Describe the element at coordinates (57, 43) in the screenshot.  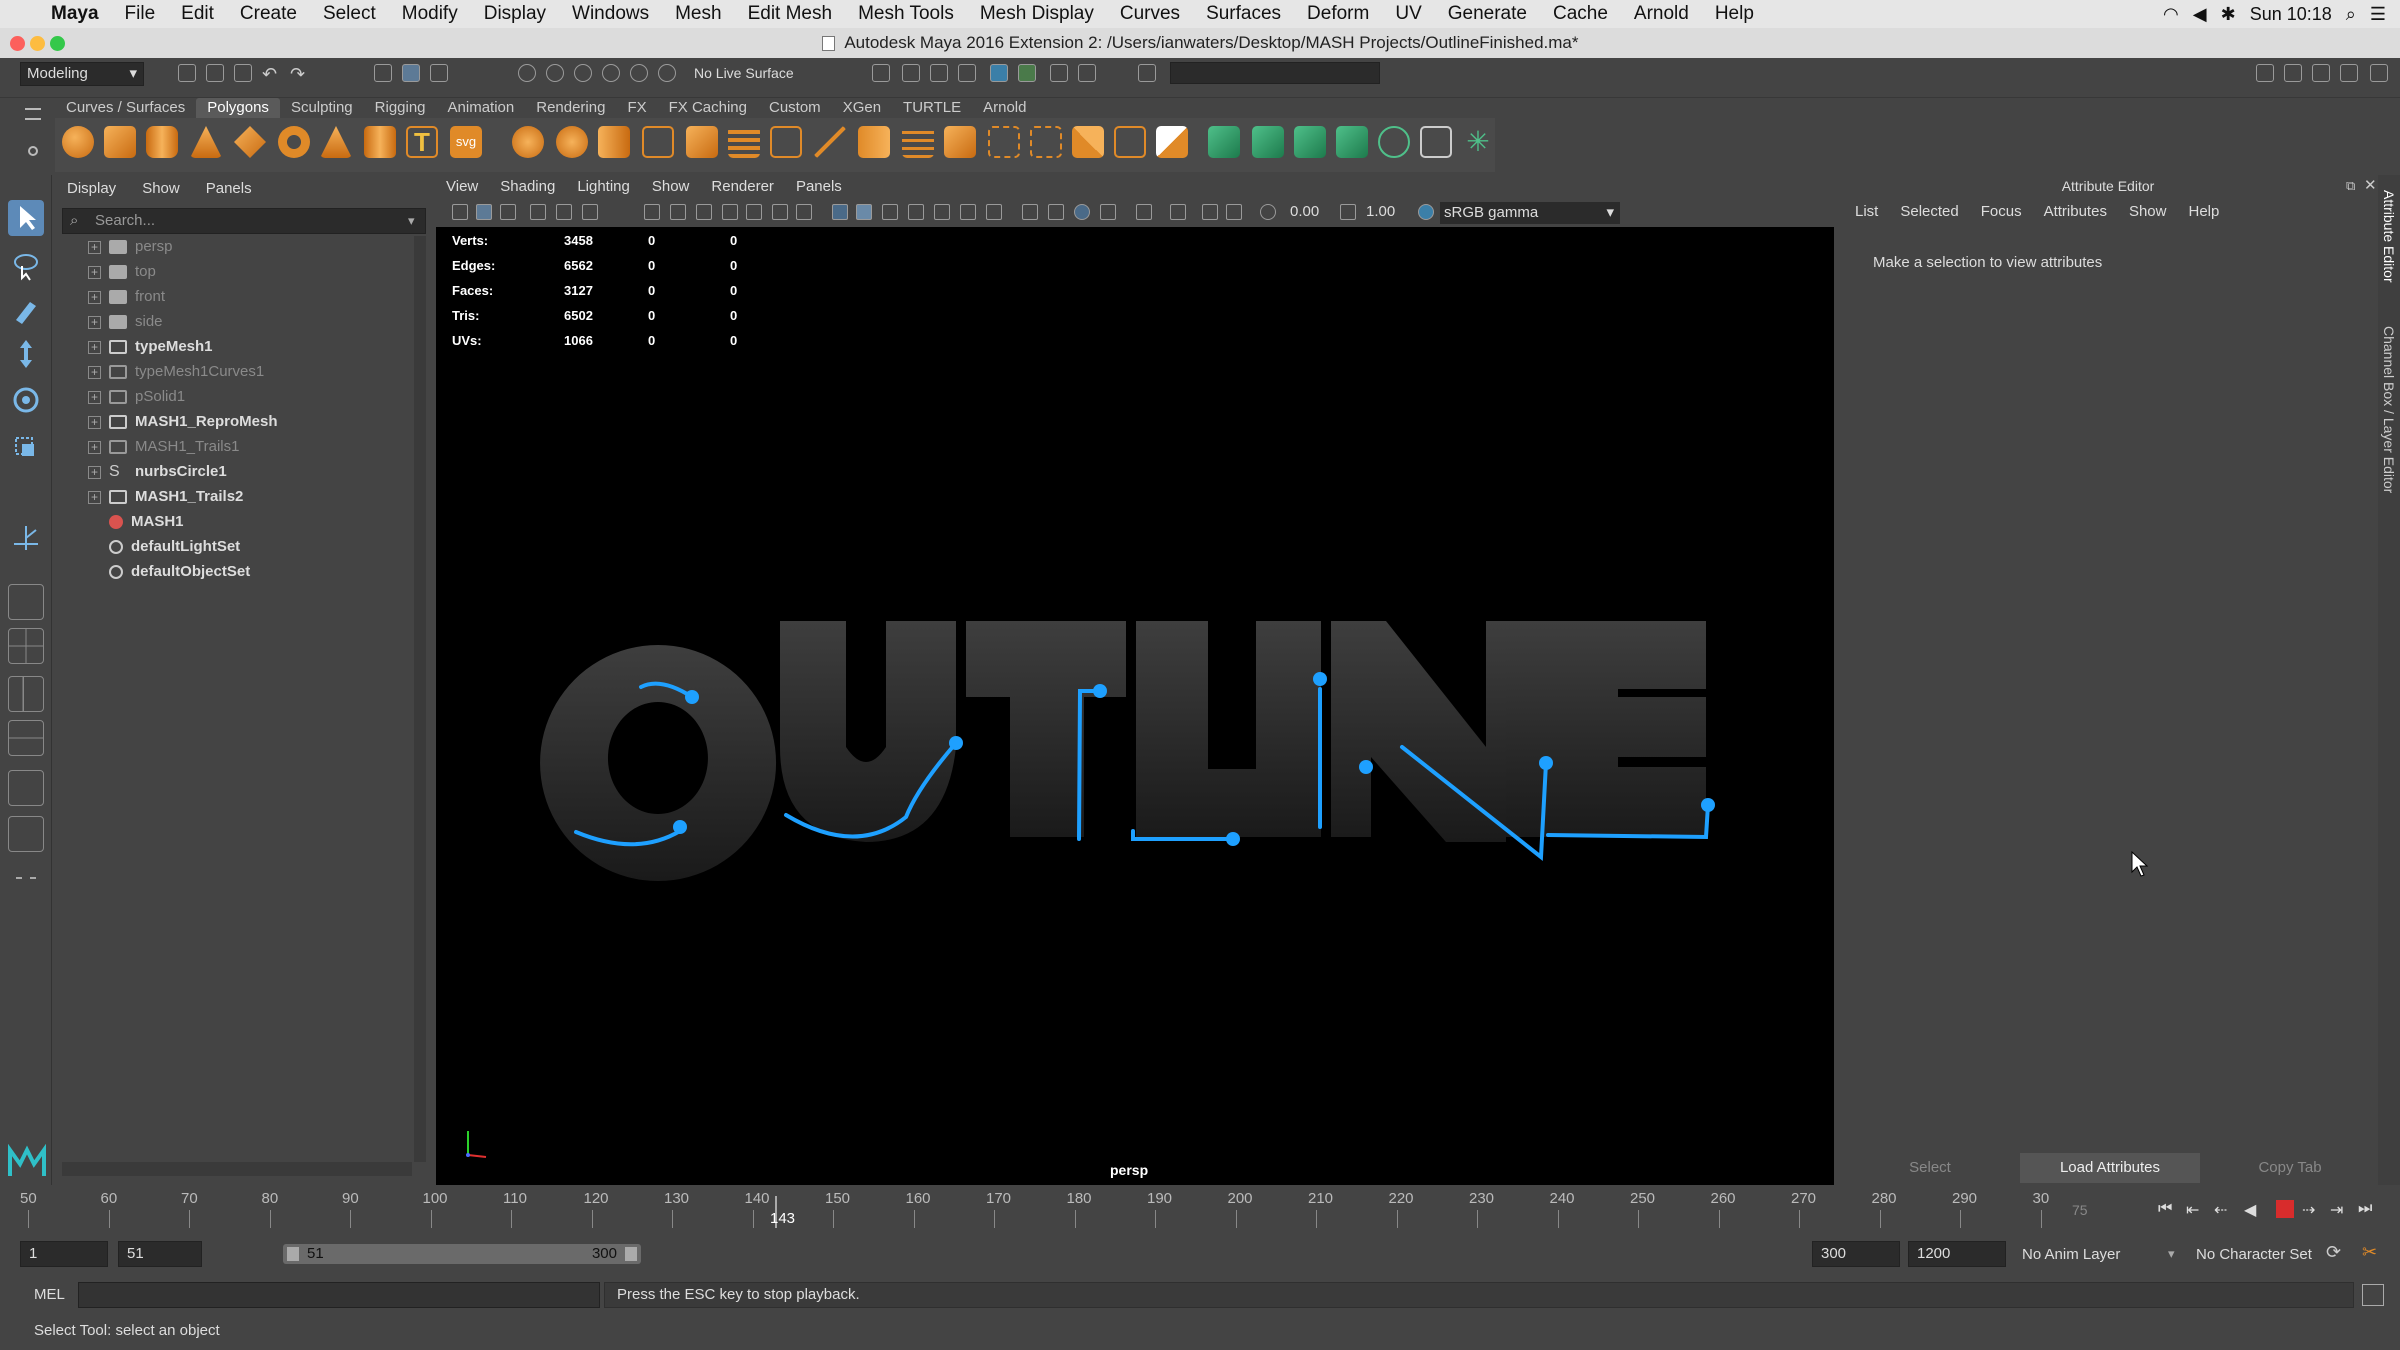
I see `zoom-window-button` at that location.